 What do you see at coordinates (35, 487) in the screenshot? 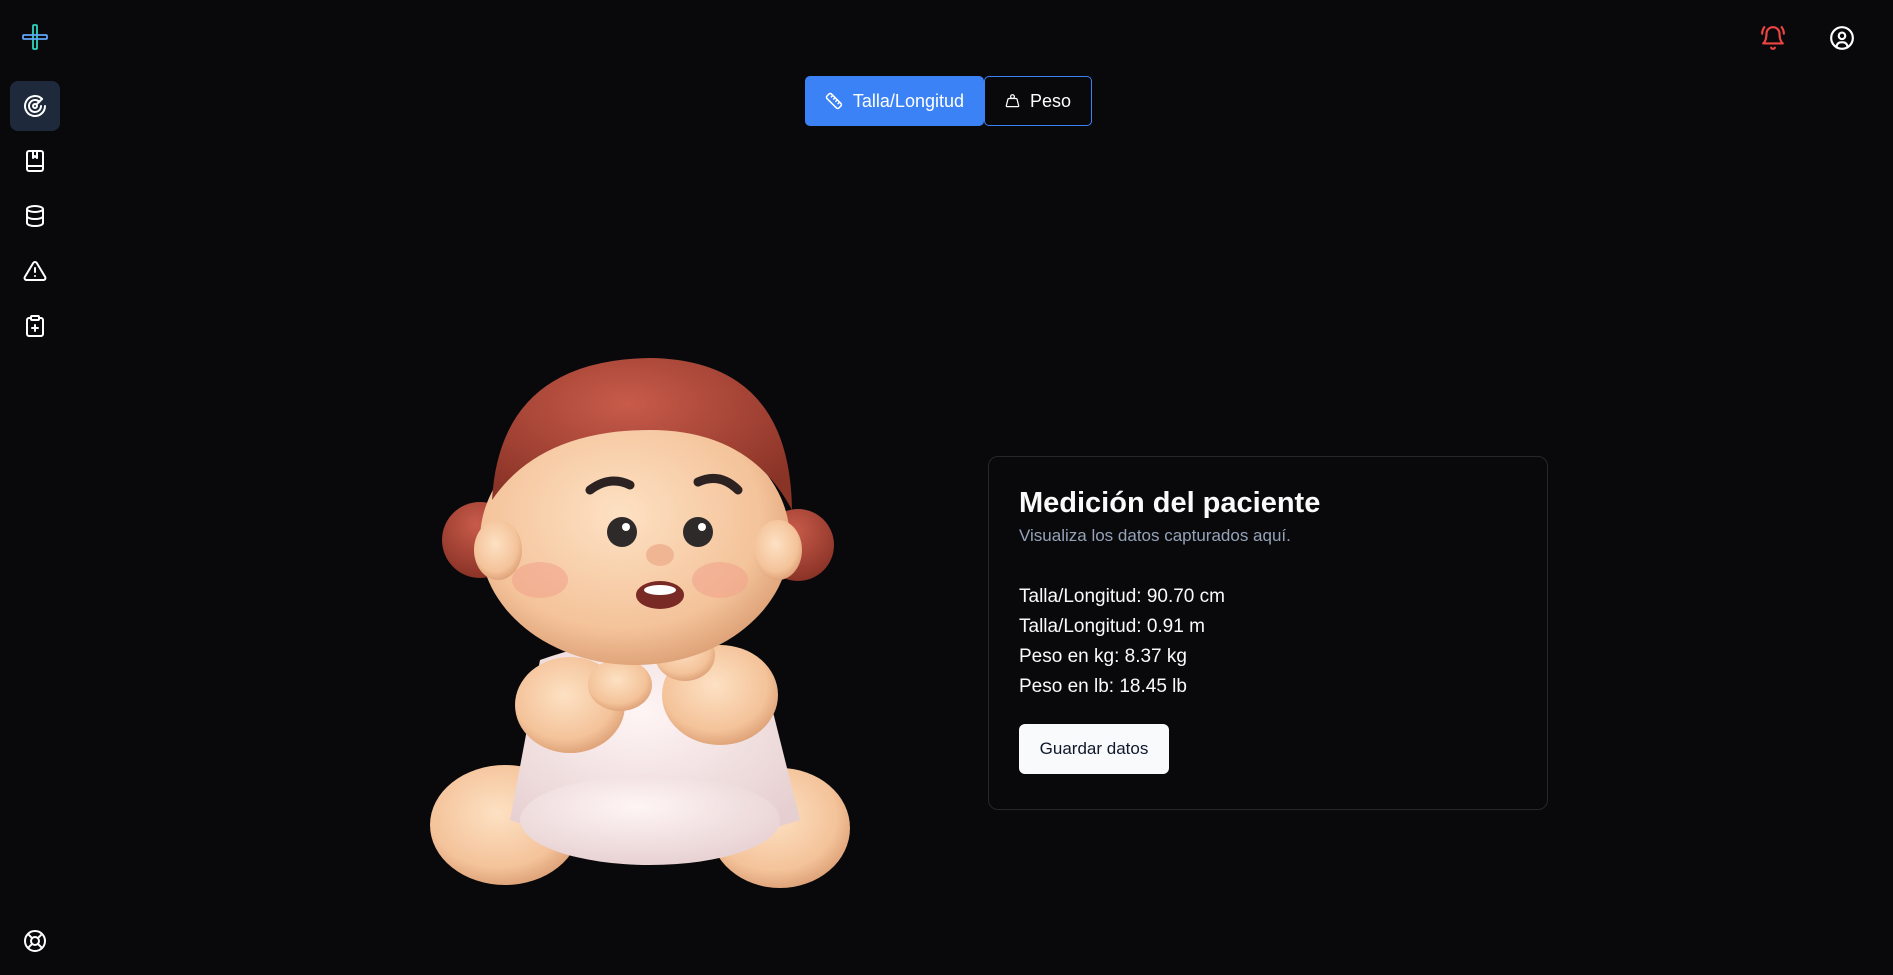
I see `sidebar` at bounding box center [35, 487].